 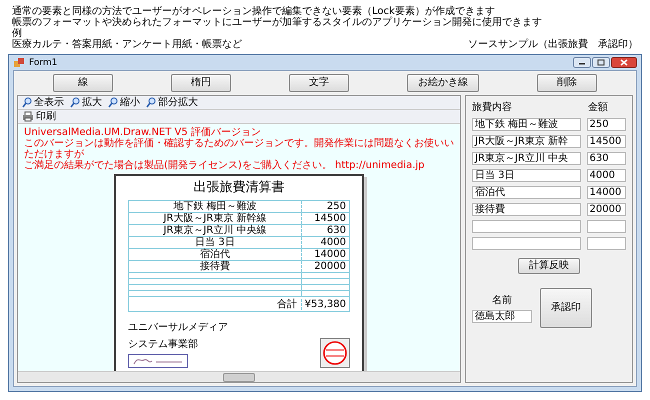 I want to click on window-title: Form1, so click(x=43, y=63).